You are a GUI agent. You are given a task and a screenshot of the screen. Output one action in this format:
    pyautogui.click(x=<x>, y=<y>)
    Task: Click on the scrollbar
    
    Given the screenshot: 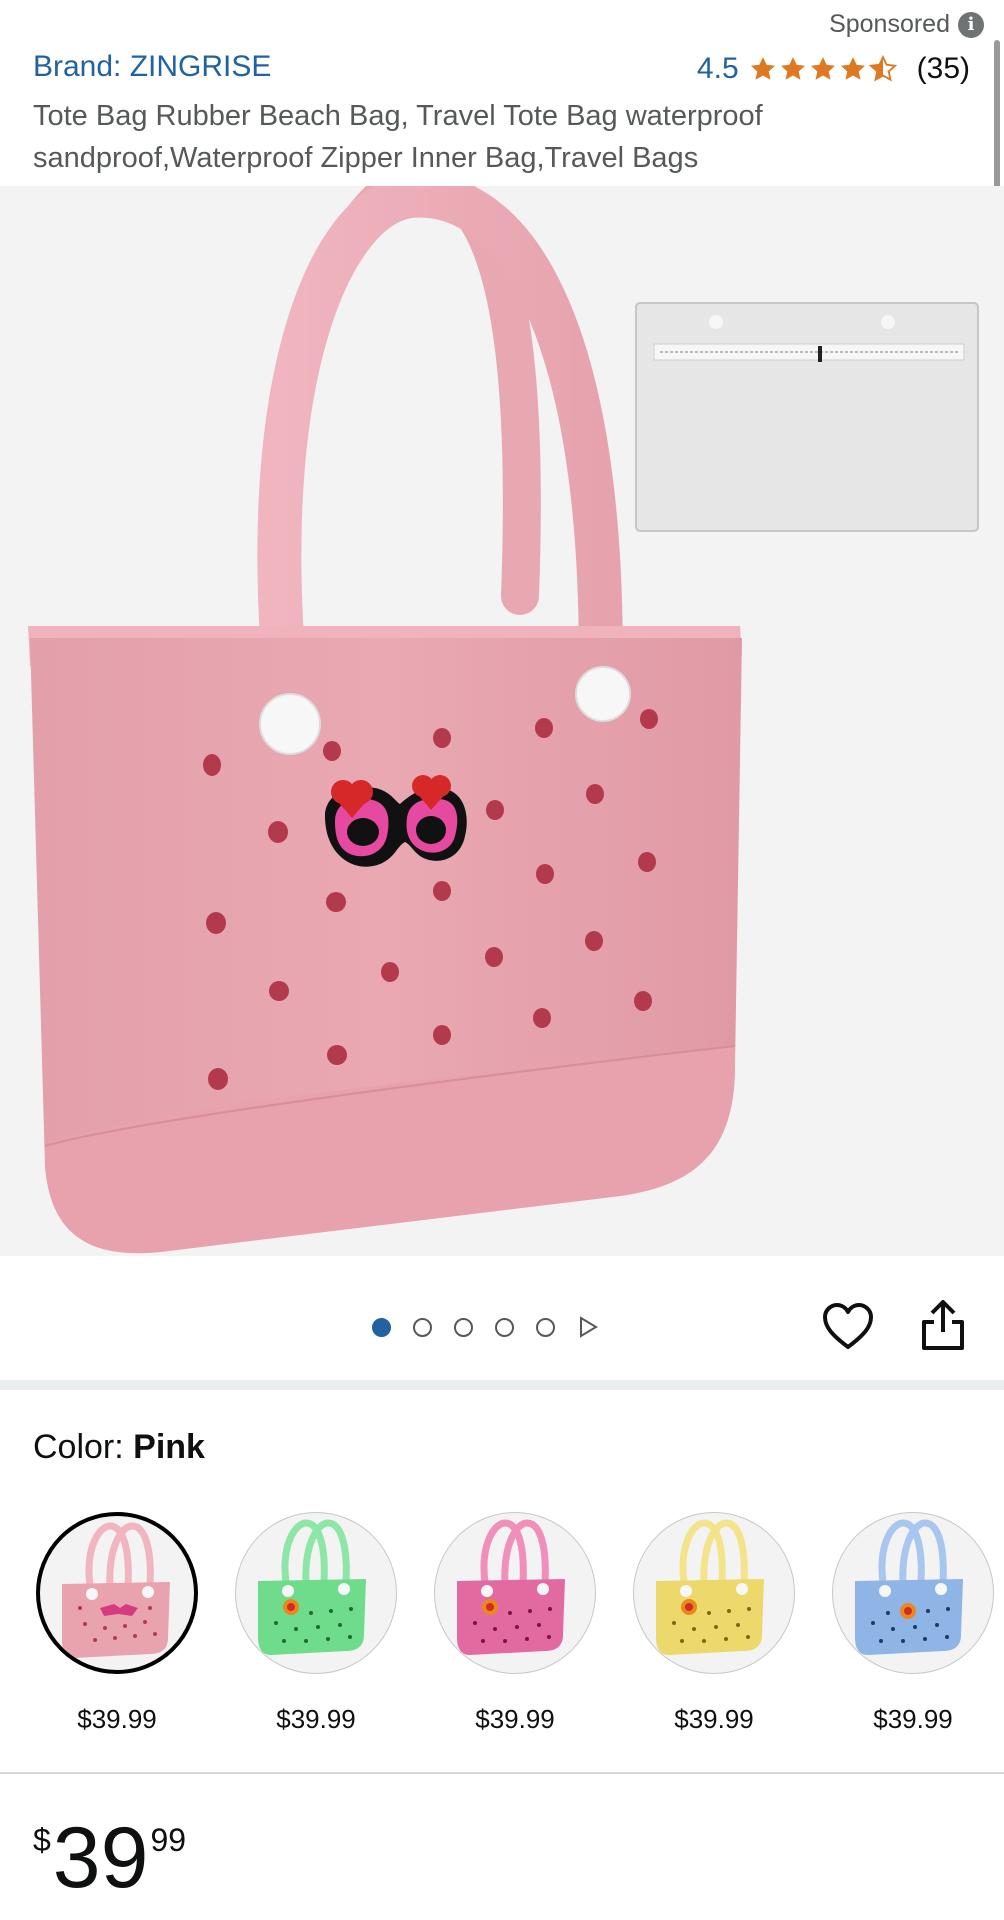 What is the action you would take?
    pyautogui.click(x=997, y=115)
    